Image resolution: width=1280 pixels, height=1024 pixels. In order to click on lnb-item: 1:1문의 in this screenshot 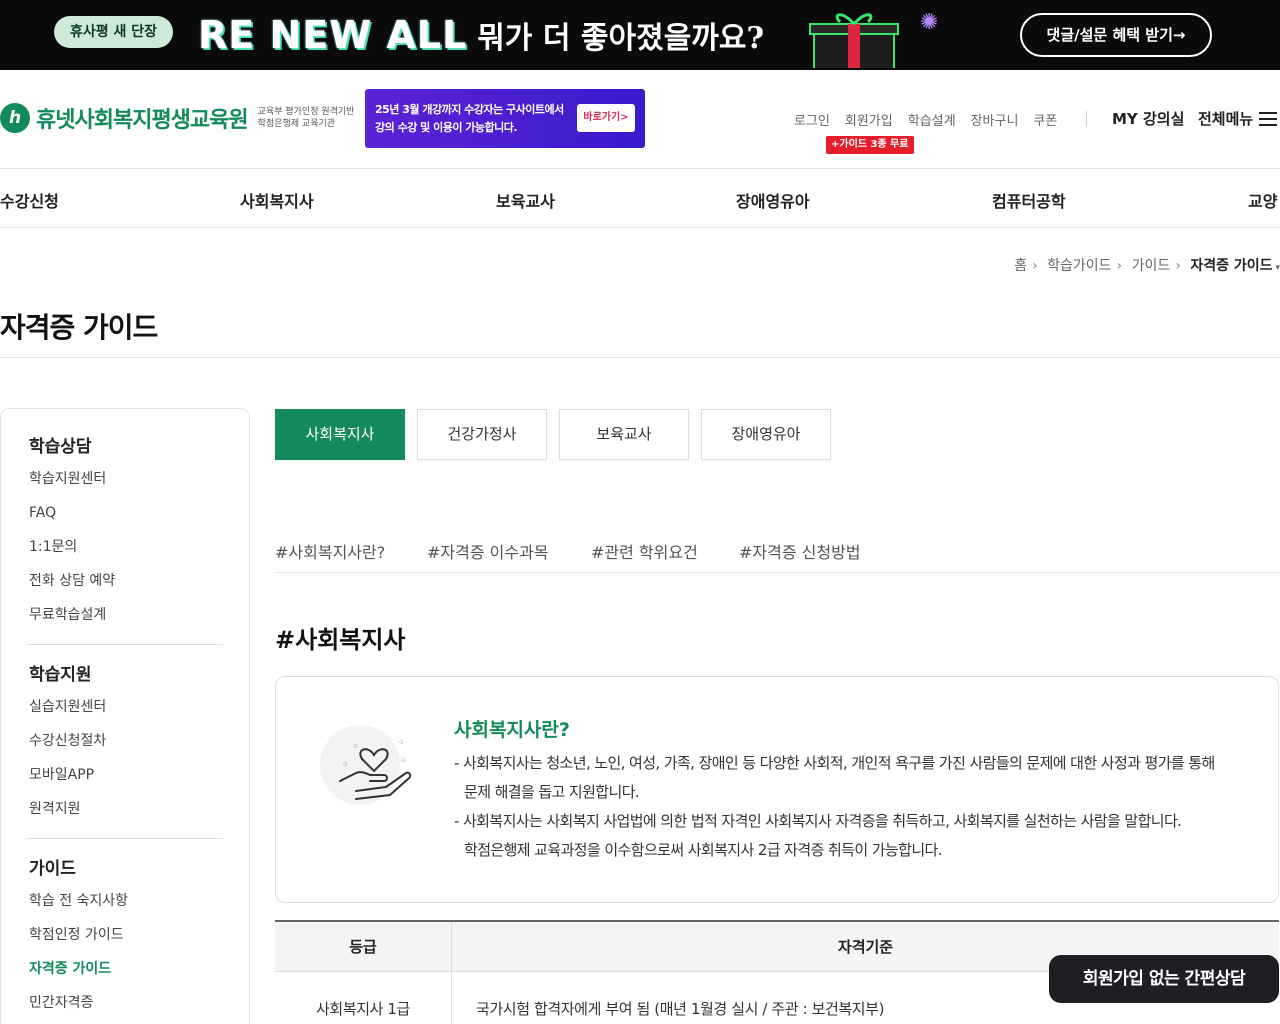, I will do `click(72, 547)`.